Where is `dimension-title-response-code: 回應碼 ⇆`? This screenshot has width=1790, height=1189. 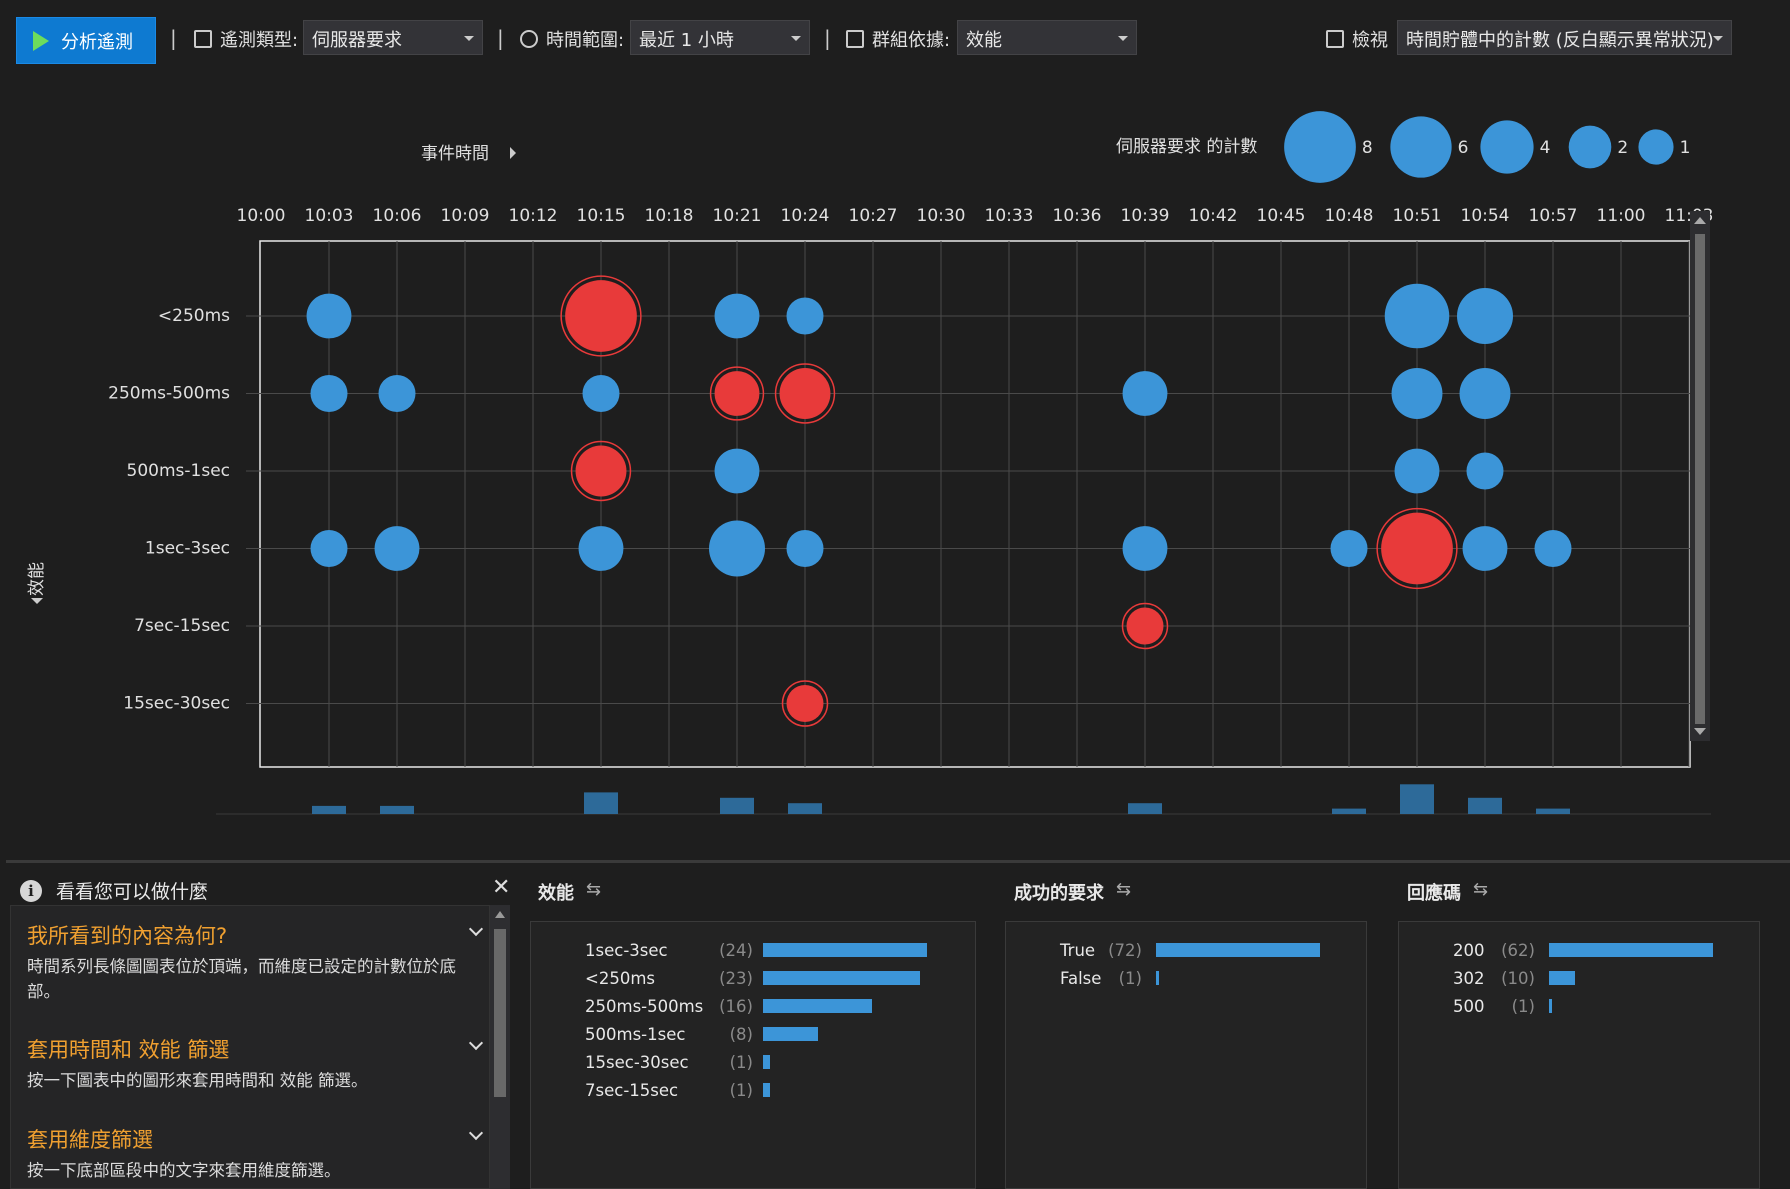
dimension-title-response-code: 回應碼 ⇆ is located at coordinates (1447, 892).